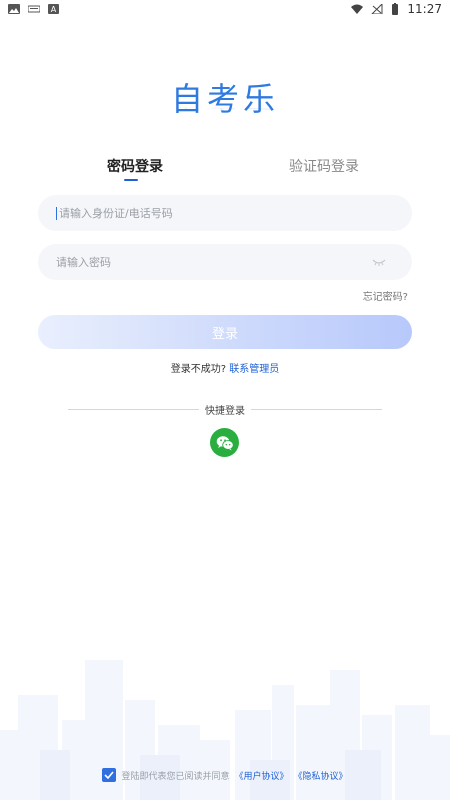 The image size is (450, 800). I want to click on status-bar-left: A, so click(34, 9).